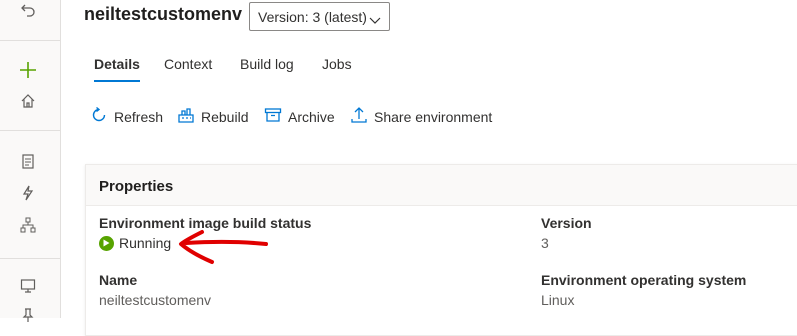 The height and width of the screenshot is (336, 797). Describe the element at coordinates (311, 116) in the screenshot. I see `archive-label: Archive` at that location.